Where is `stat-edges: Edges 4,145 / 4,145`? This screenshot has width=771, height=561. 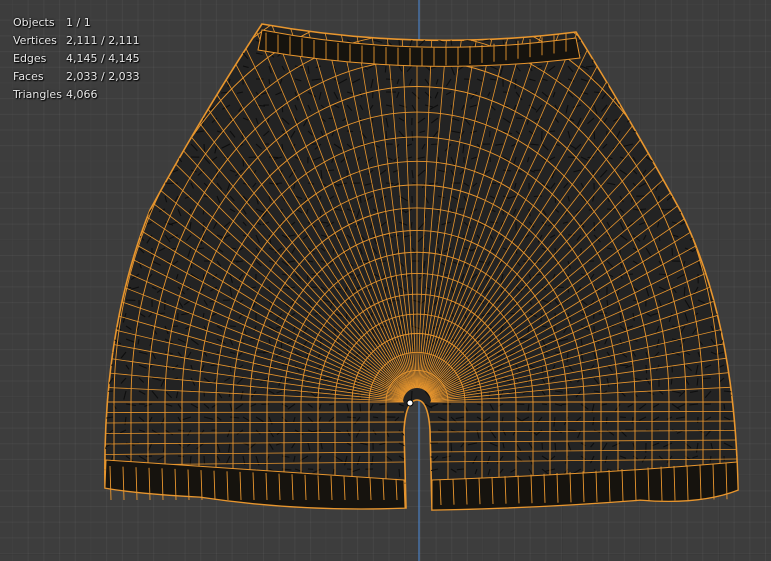
stat-edges: Edges 4,145 / 4,145 is located at coordinates (76, 59).